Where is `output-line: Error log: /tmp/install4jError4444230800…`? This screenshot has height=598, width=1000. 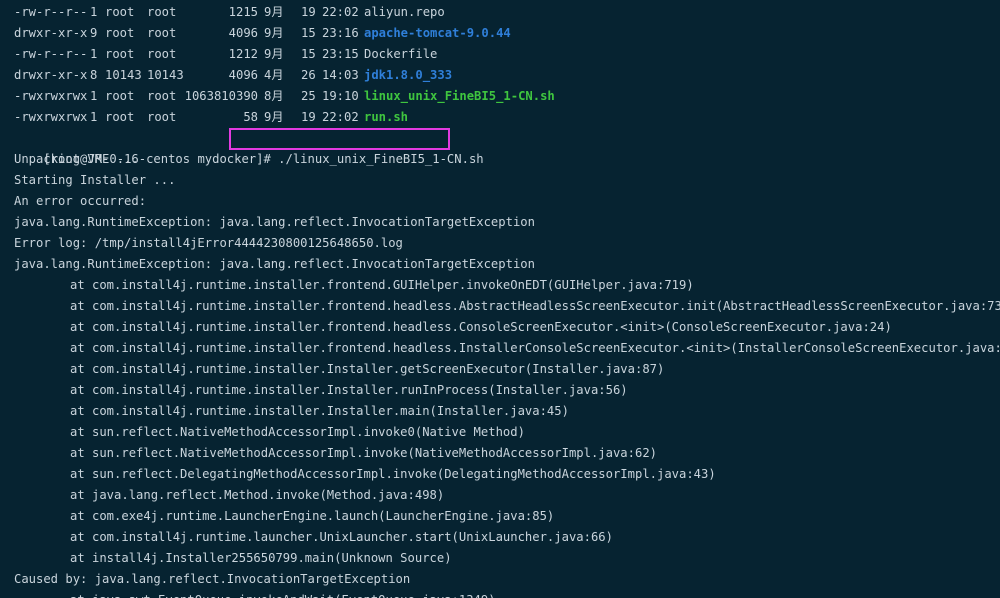
output-line: Error log: /tmp/install4jError4444230800… is located at coordinates (208, 243).